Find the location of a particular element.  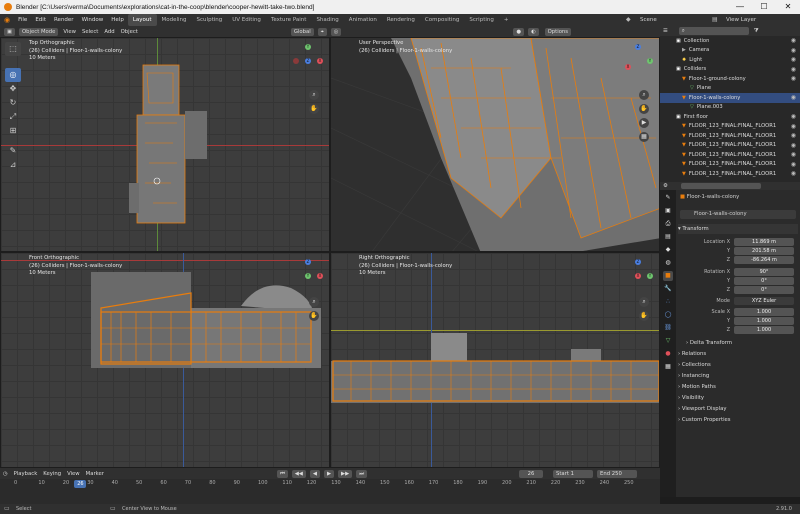

outliner-row-walls-selected: ▼ Floor-1-walls-colony ◉ is located at coordinates (730, 98).